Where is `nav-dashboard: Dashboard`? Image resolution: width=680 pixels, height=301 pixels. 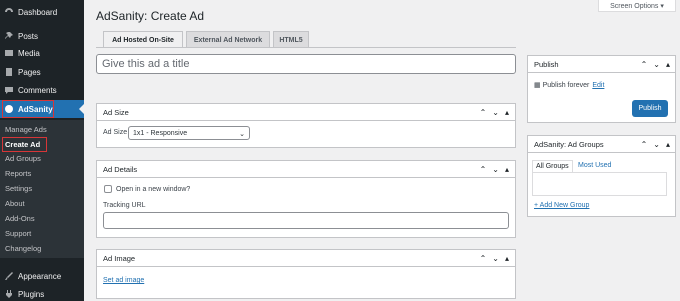
nav-dashboard: Dashboard is located at coordinates (42, 12).